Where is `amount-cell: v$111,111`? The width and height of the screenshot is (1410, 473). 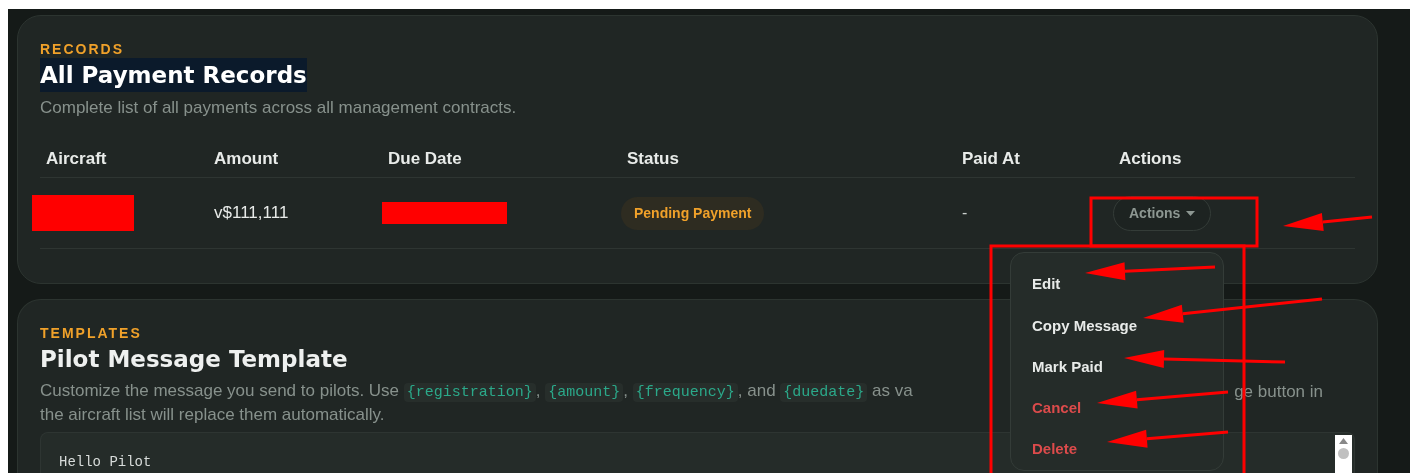
amount-cell: v$111,111 is located at coordinates (251, 213).